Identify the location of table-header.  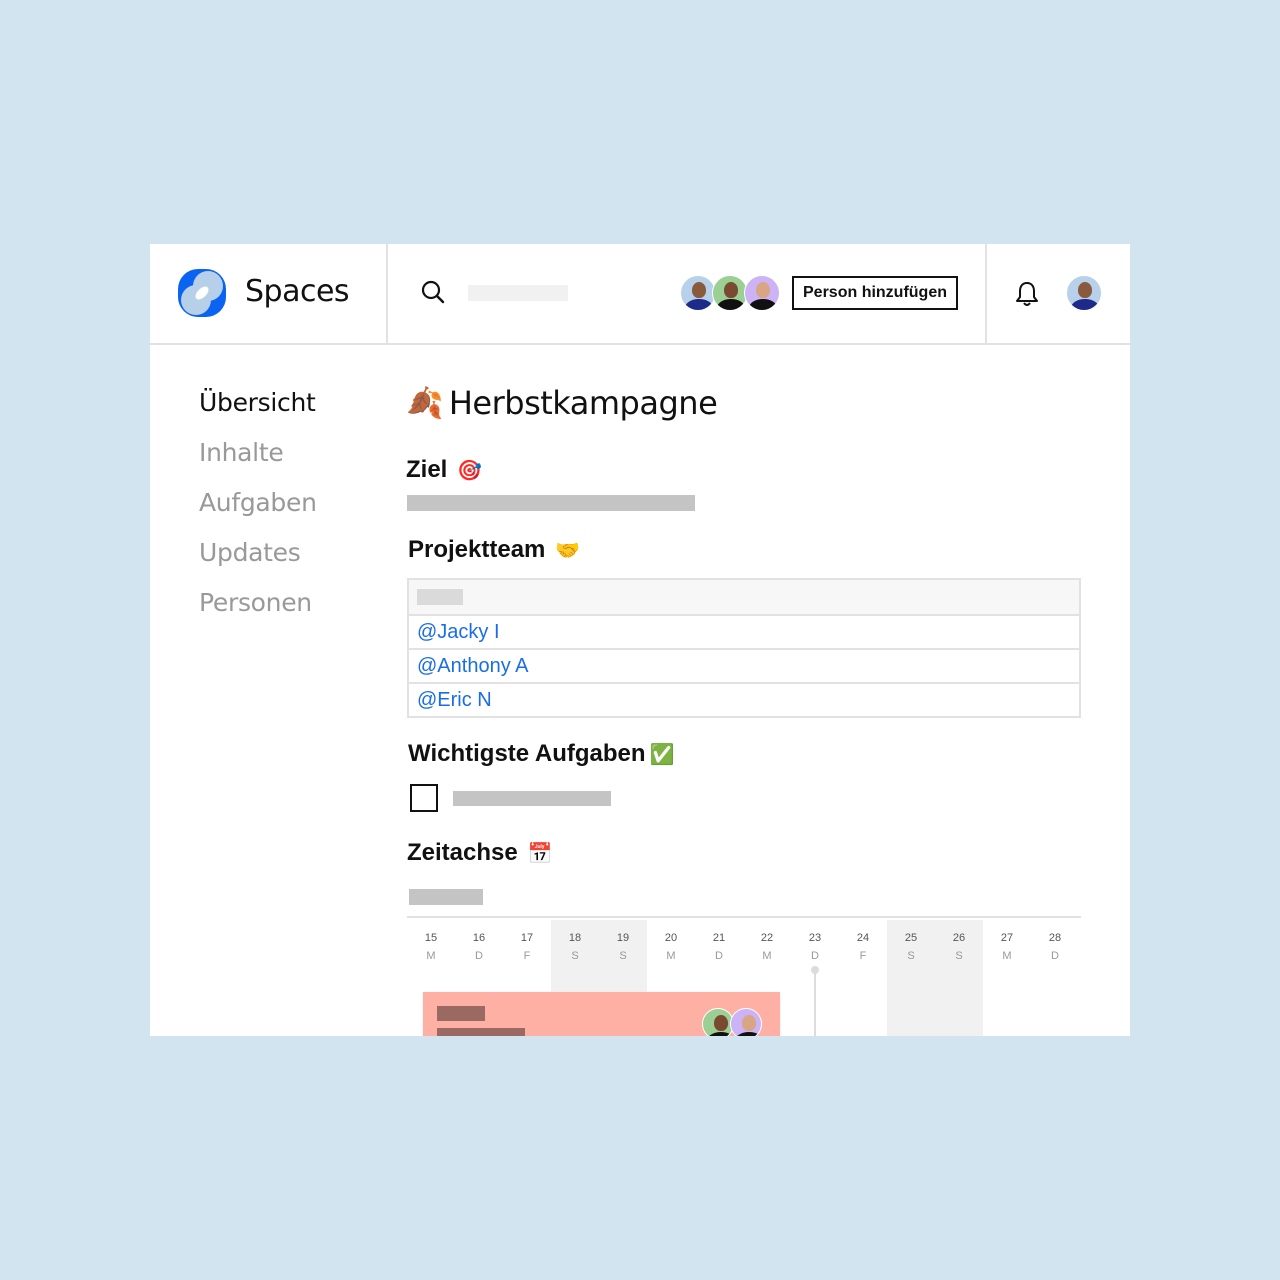
(744, 597).